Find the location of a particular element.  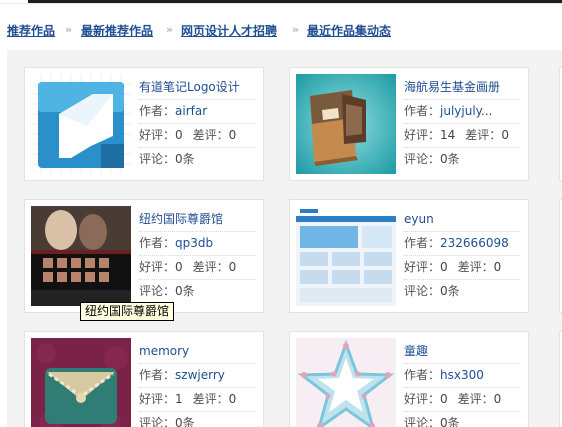

author-link: szwjerry is located at coordinates (200, 375).